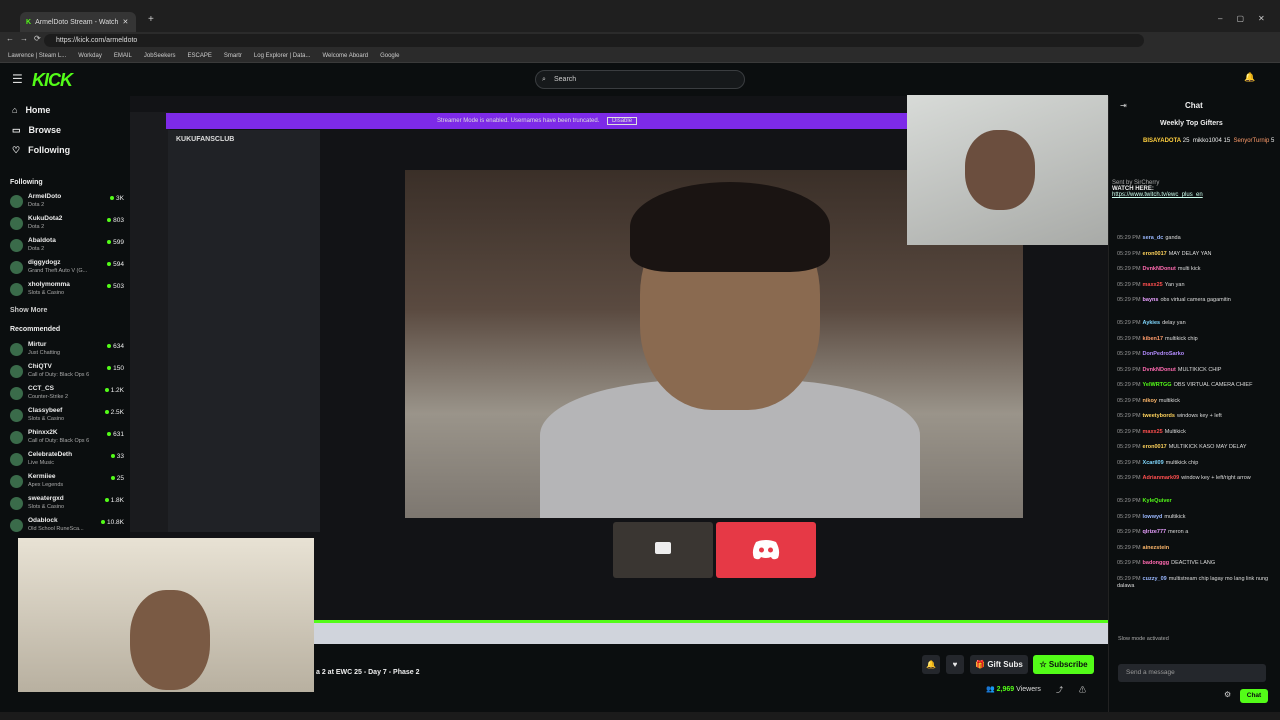 This screenshot has height=720, width=1280. I want to click on gift-subs-button: 🎁 Gift Subs, so click(999, 664).